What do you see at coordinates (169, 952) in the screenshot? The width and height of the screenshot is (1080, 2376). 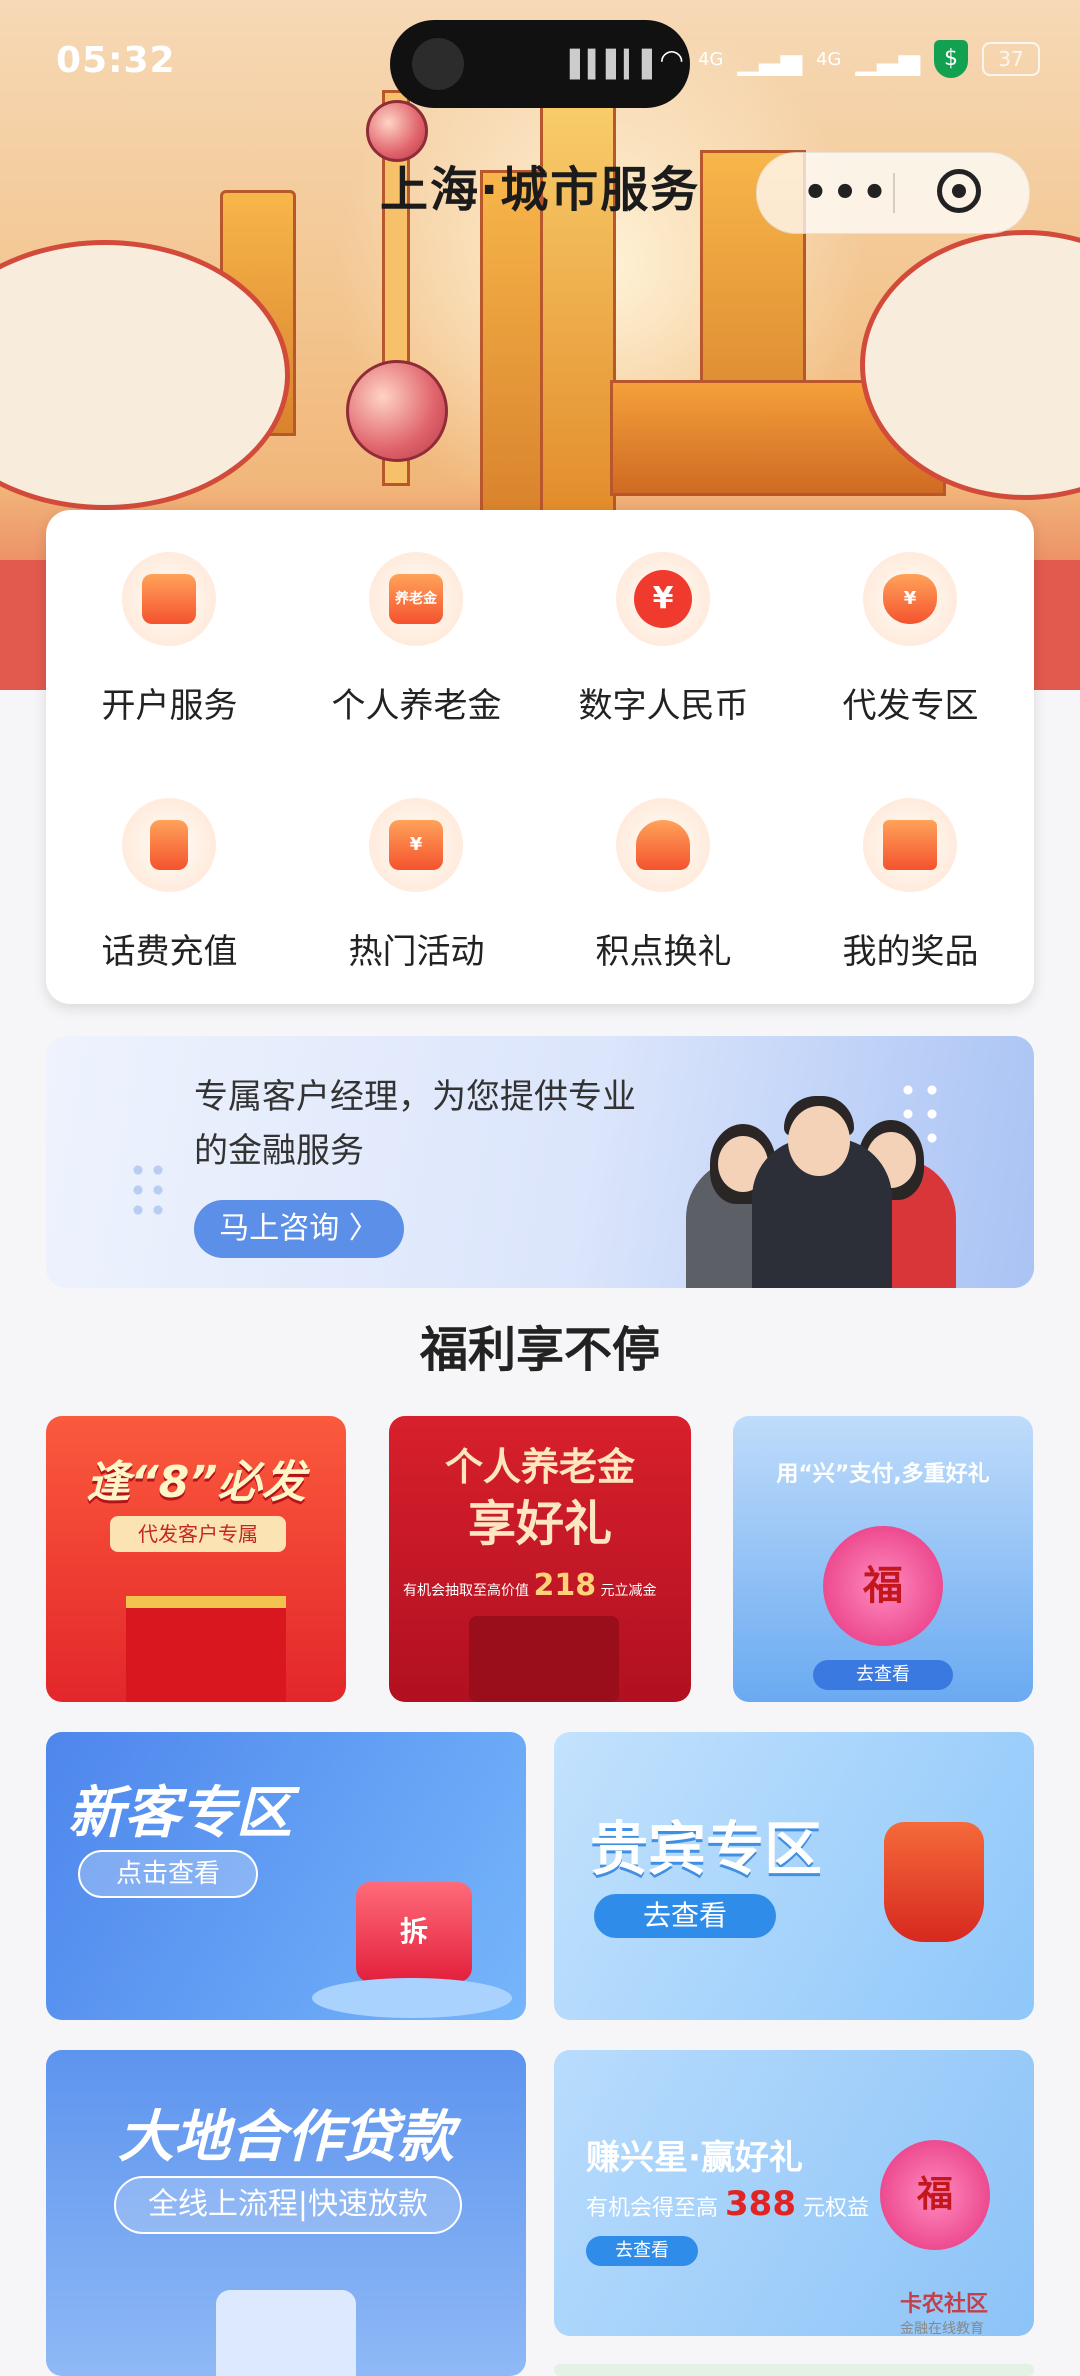 I see `service-label: 话费充值` at bounding box center [169, 952].